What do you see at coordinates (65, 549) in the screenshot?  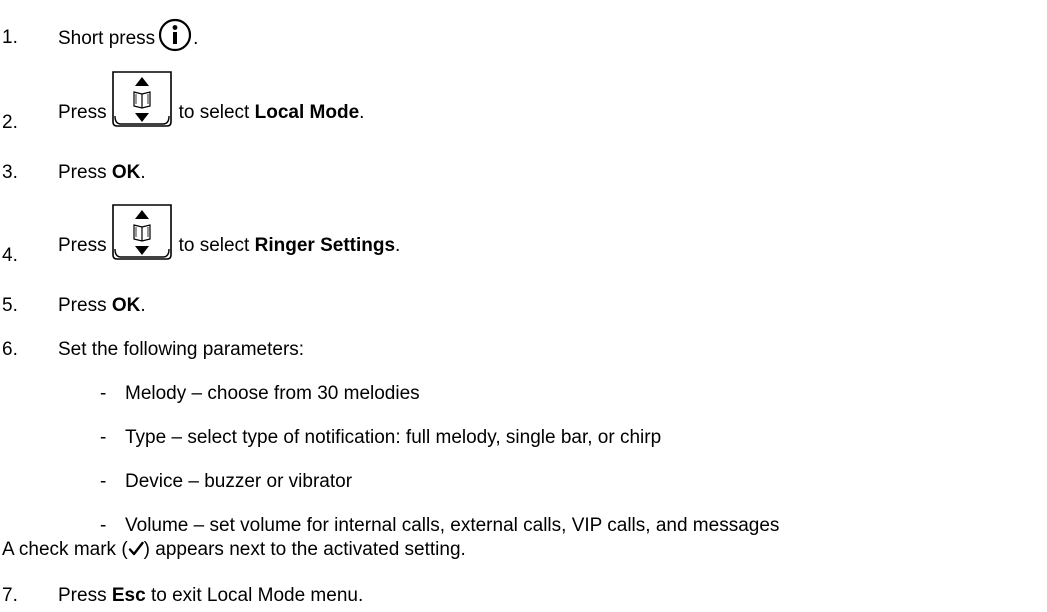 I see `note-text: A check mark (` at bounding box center [65, 549].